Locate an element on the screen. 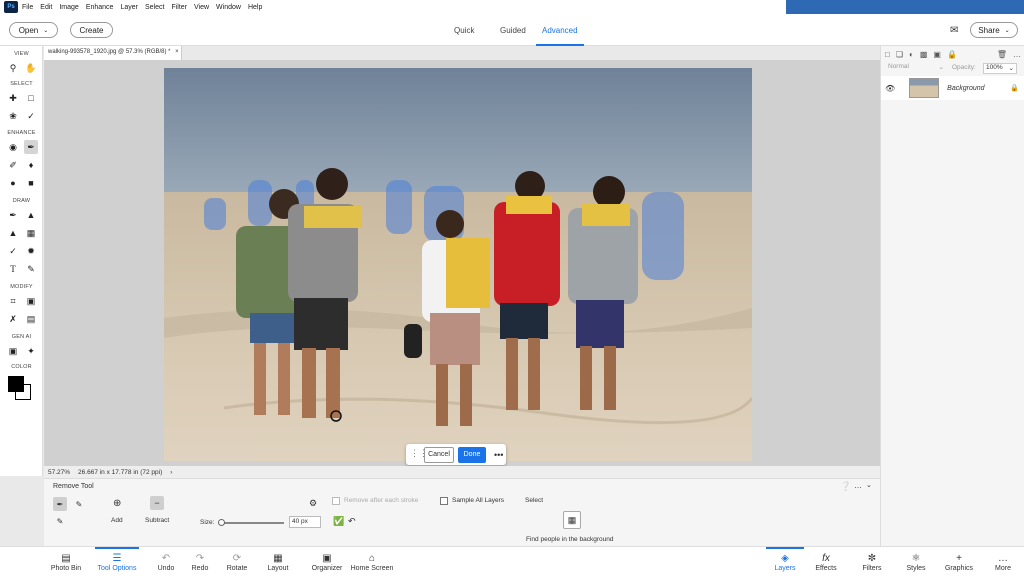 Image resolution: width=1024 pixels, height=576 pixels. remove-after-checkbox is located at coordinates (336, 501).